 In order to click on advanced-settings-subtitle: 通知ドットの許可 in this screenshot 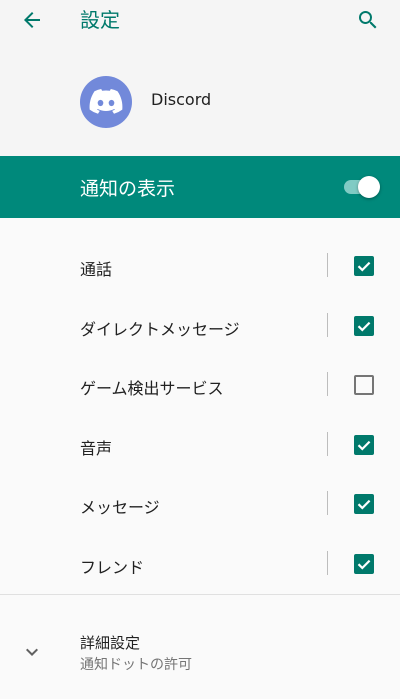, I will do `click(136, 665)`.